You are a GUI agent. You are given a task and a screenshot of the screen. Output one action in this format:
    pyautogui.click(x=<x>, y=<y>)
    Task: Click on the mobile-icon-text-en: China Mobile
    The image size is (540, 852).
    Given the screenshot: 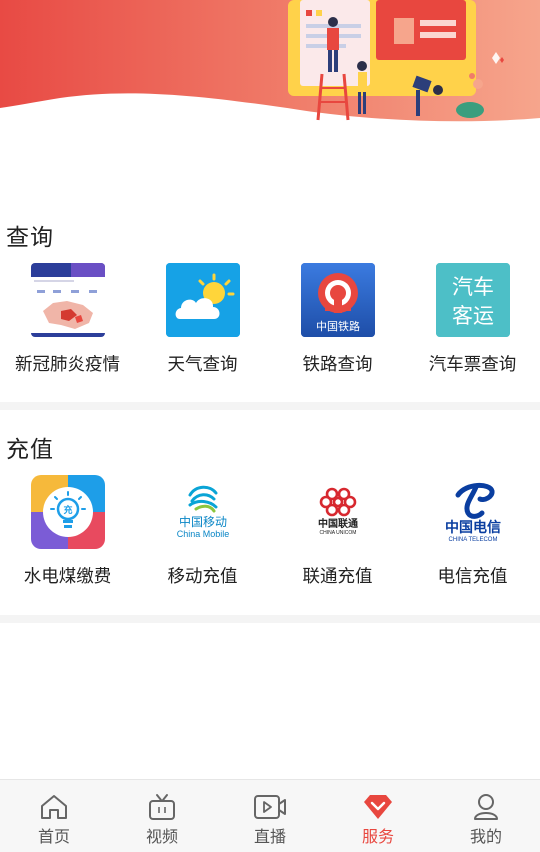 What is the action you would take?
    pyautogui.click(x=202, y=534)
    